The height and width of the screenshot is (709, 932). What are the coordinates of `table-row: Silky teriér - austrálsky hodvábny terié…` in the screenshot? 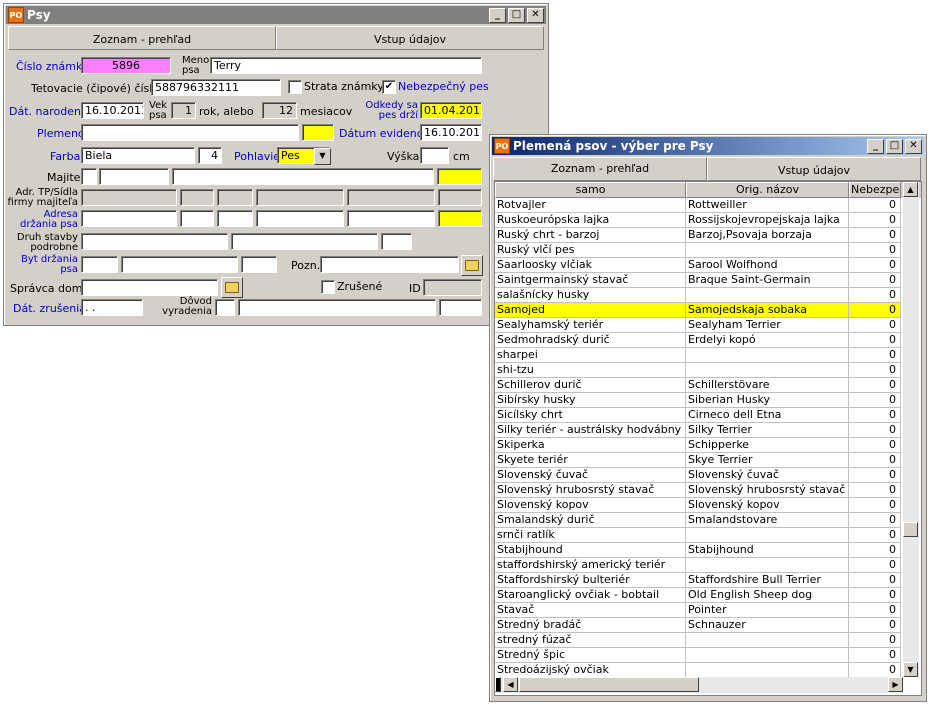 It's located at (708, 430).